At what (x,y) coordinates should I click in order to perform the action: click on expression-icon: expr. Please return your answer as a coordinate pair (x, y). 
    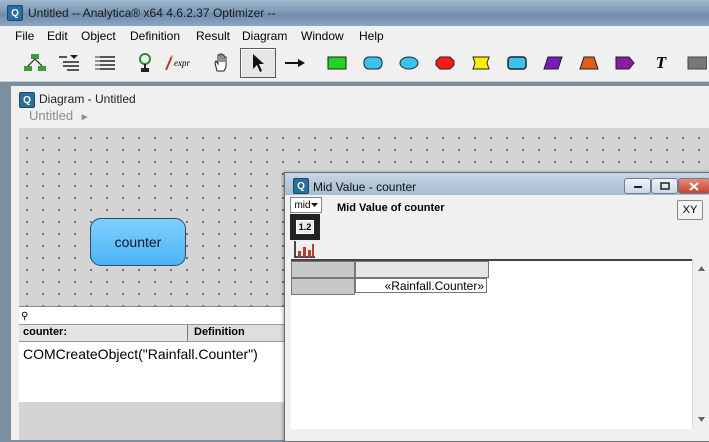
    Looking at the image, I should click on (177, 63).